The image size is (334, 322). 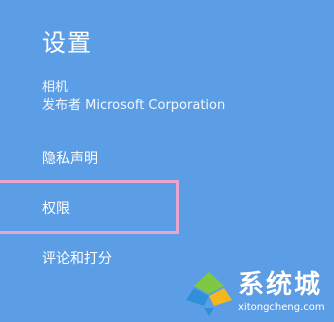 What do you see at coordinates (56, 209) in the screenshot?
I see `menu-item-permissions: 权限` at bounding box center [56, 209].